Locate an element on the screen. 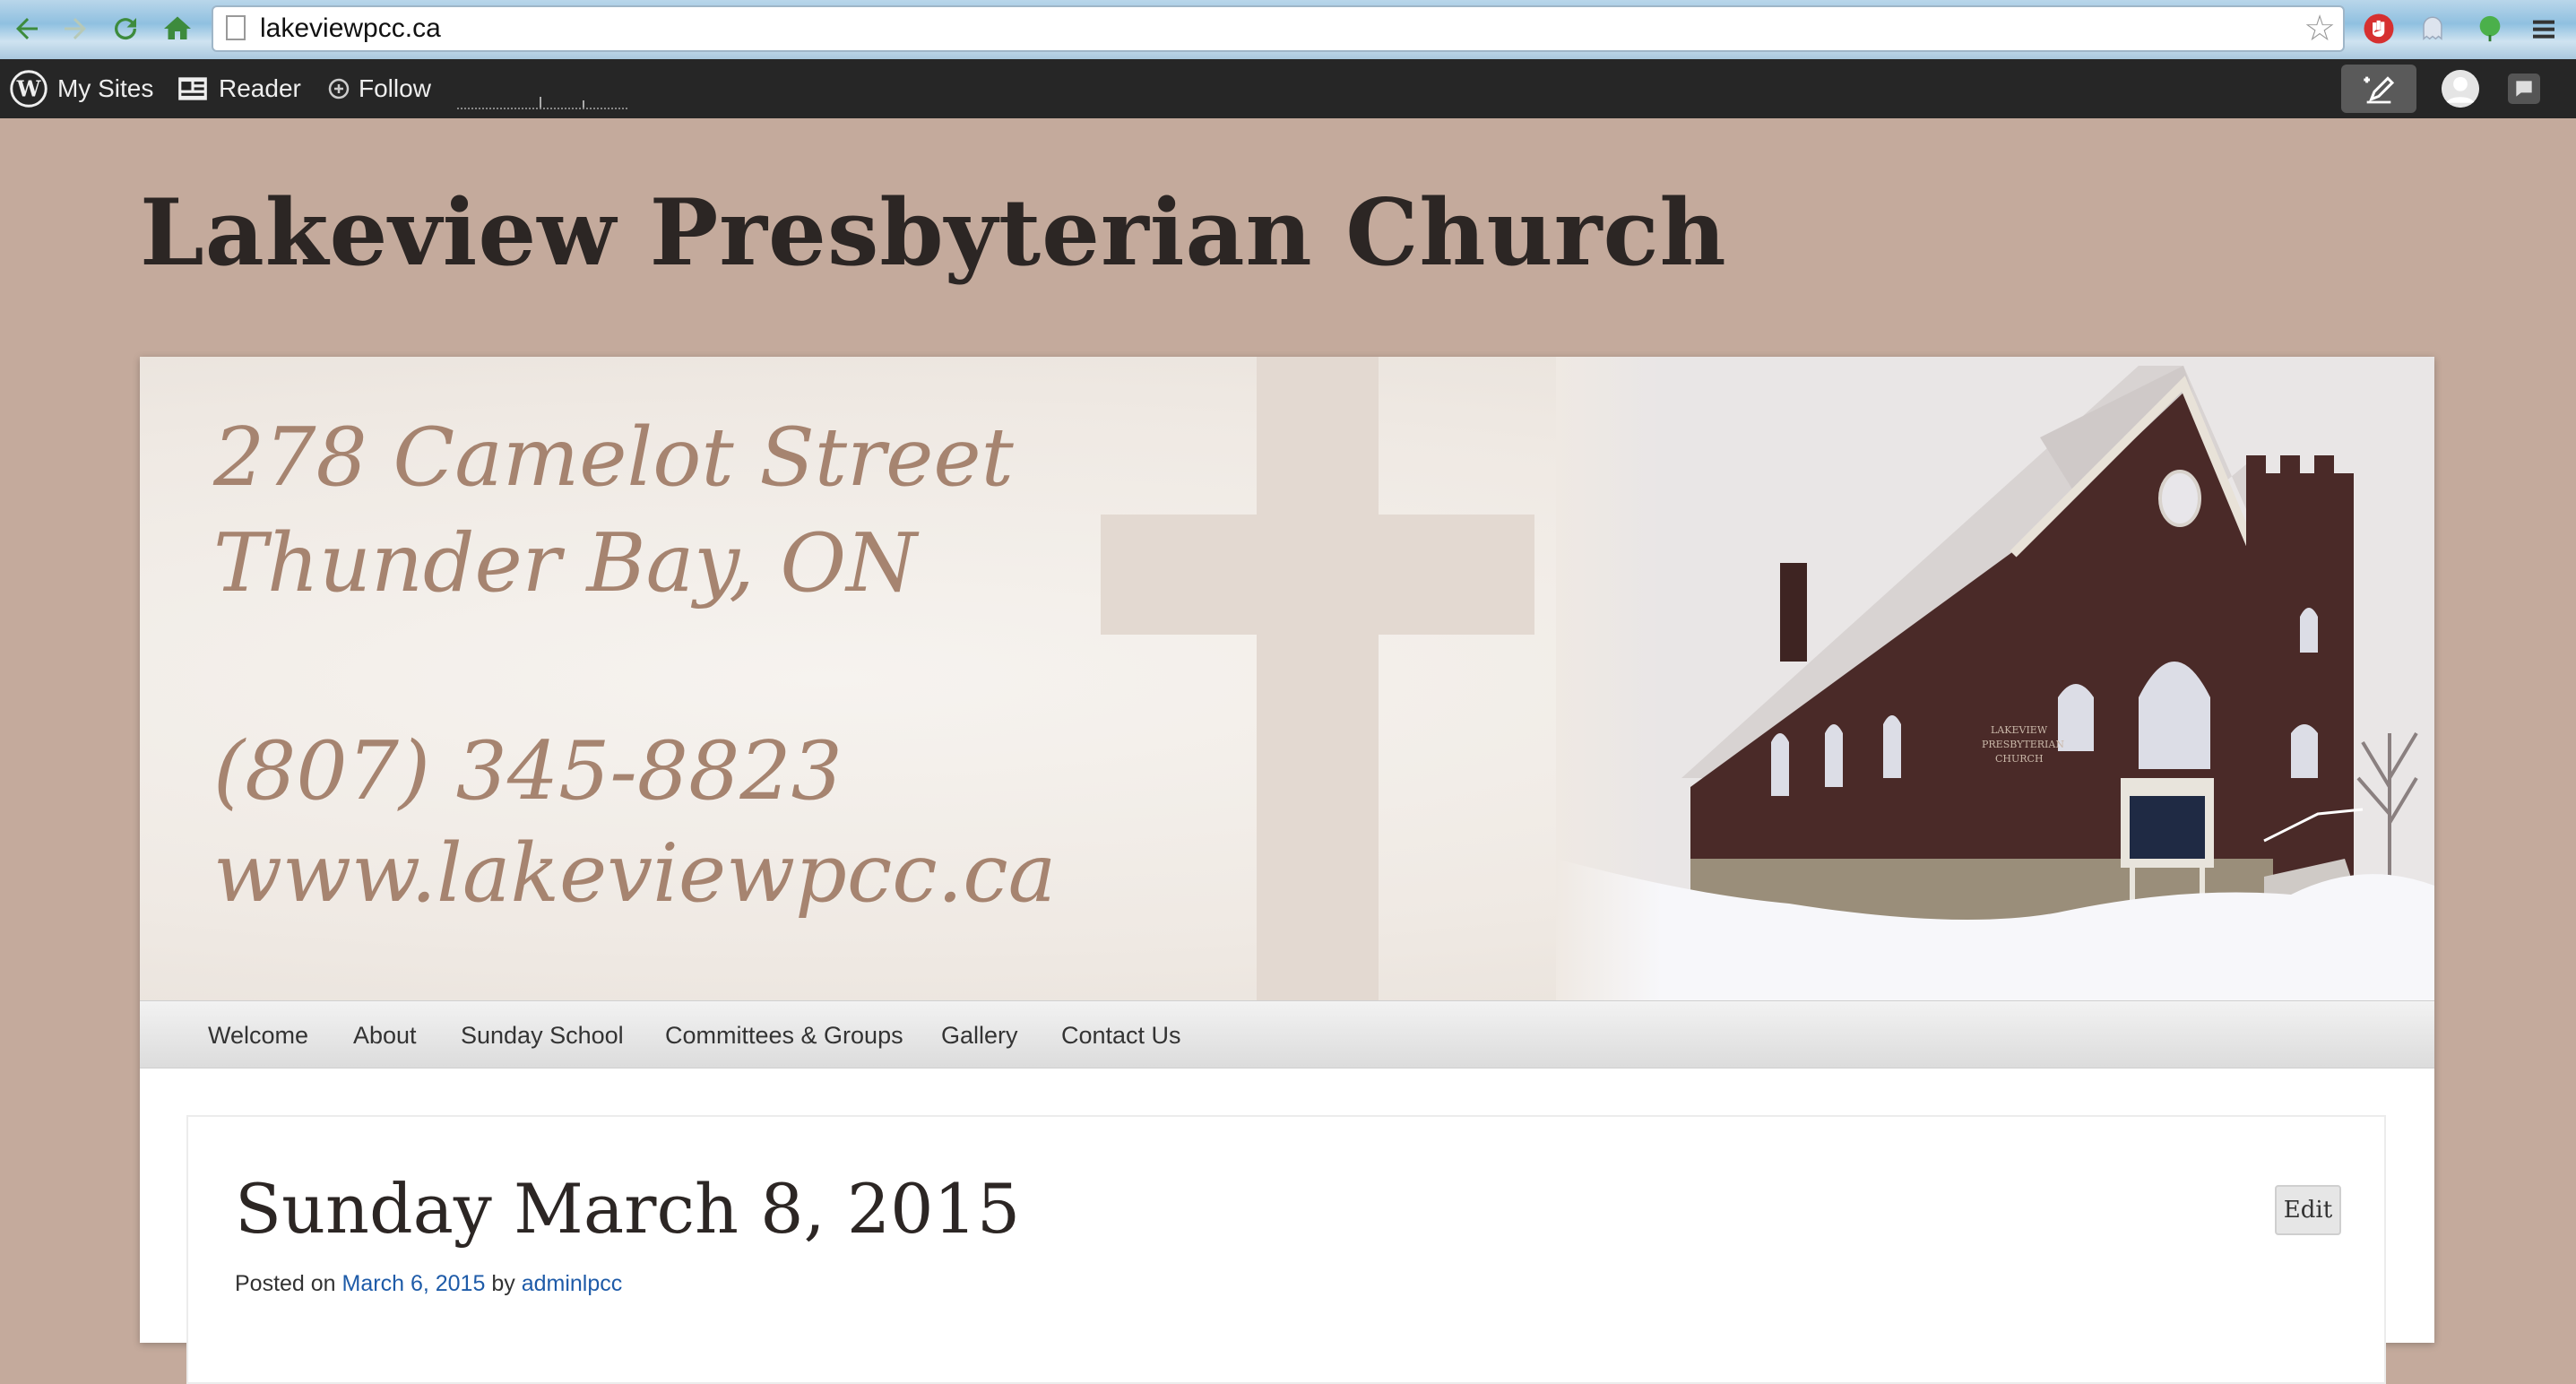  edit-button: Edit is located at coordinates (2308, 1210).